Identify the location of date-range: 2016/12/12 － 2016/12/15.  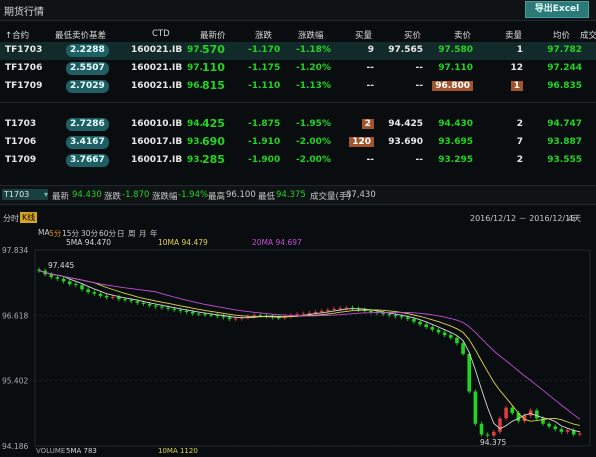
(523, 218).